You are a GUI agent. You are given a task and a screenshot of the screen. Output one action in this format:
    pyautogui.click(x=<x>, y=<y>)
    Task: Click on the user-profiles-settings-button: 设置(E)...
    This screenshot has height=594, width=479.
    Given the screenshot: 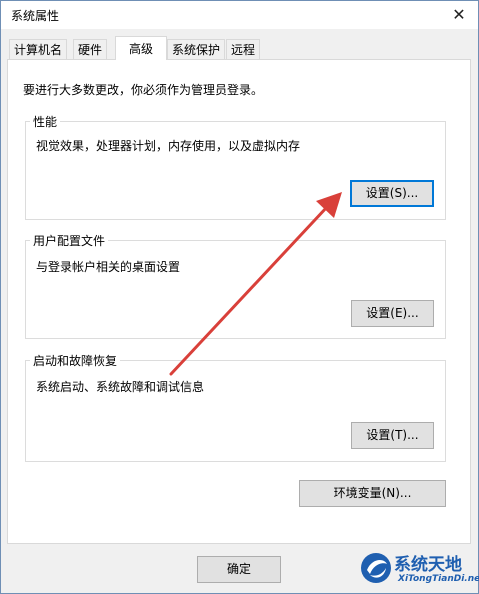 What is the action you would take?
    pyautogui.click(x=392, y=313)
    